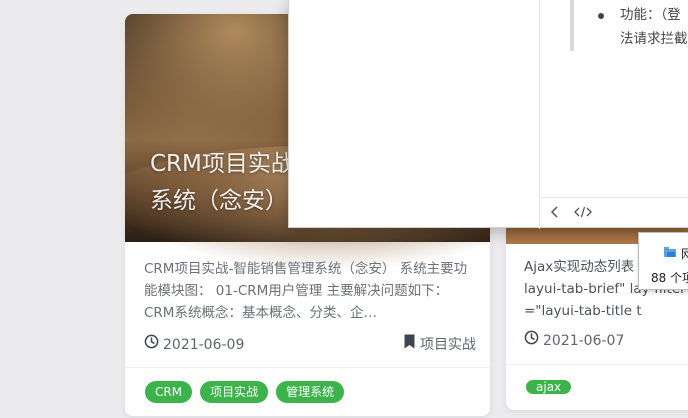  Describe the element at coordinates (613, 98) in the screenshot. I see `popup-content-panel: 功能：（登 法请求拦截` at that location.